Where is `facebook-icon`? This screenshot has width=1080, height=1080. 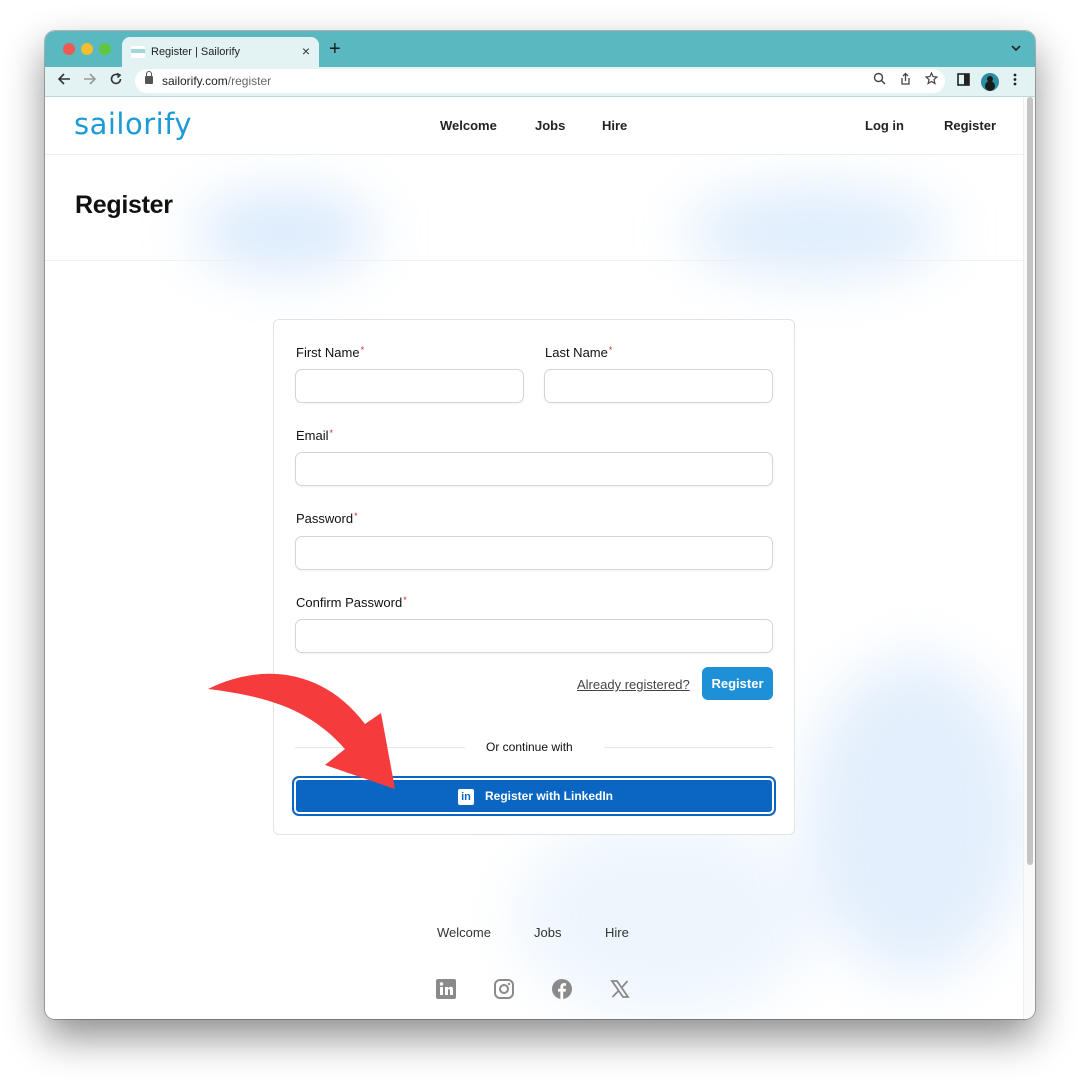 facebook-icon is located at coordinates (562, 989).